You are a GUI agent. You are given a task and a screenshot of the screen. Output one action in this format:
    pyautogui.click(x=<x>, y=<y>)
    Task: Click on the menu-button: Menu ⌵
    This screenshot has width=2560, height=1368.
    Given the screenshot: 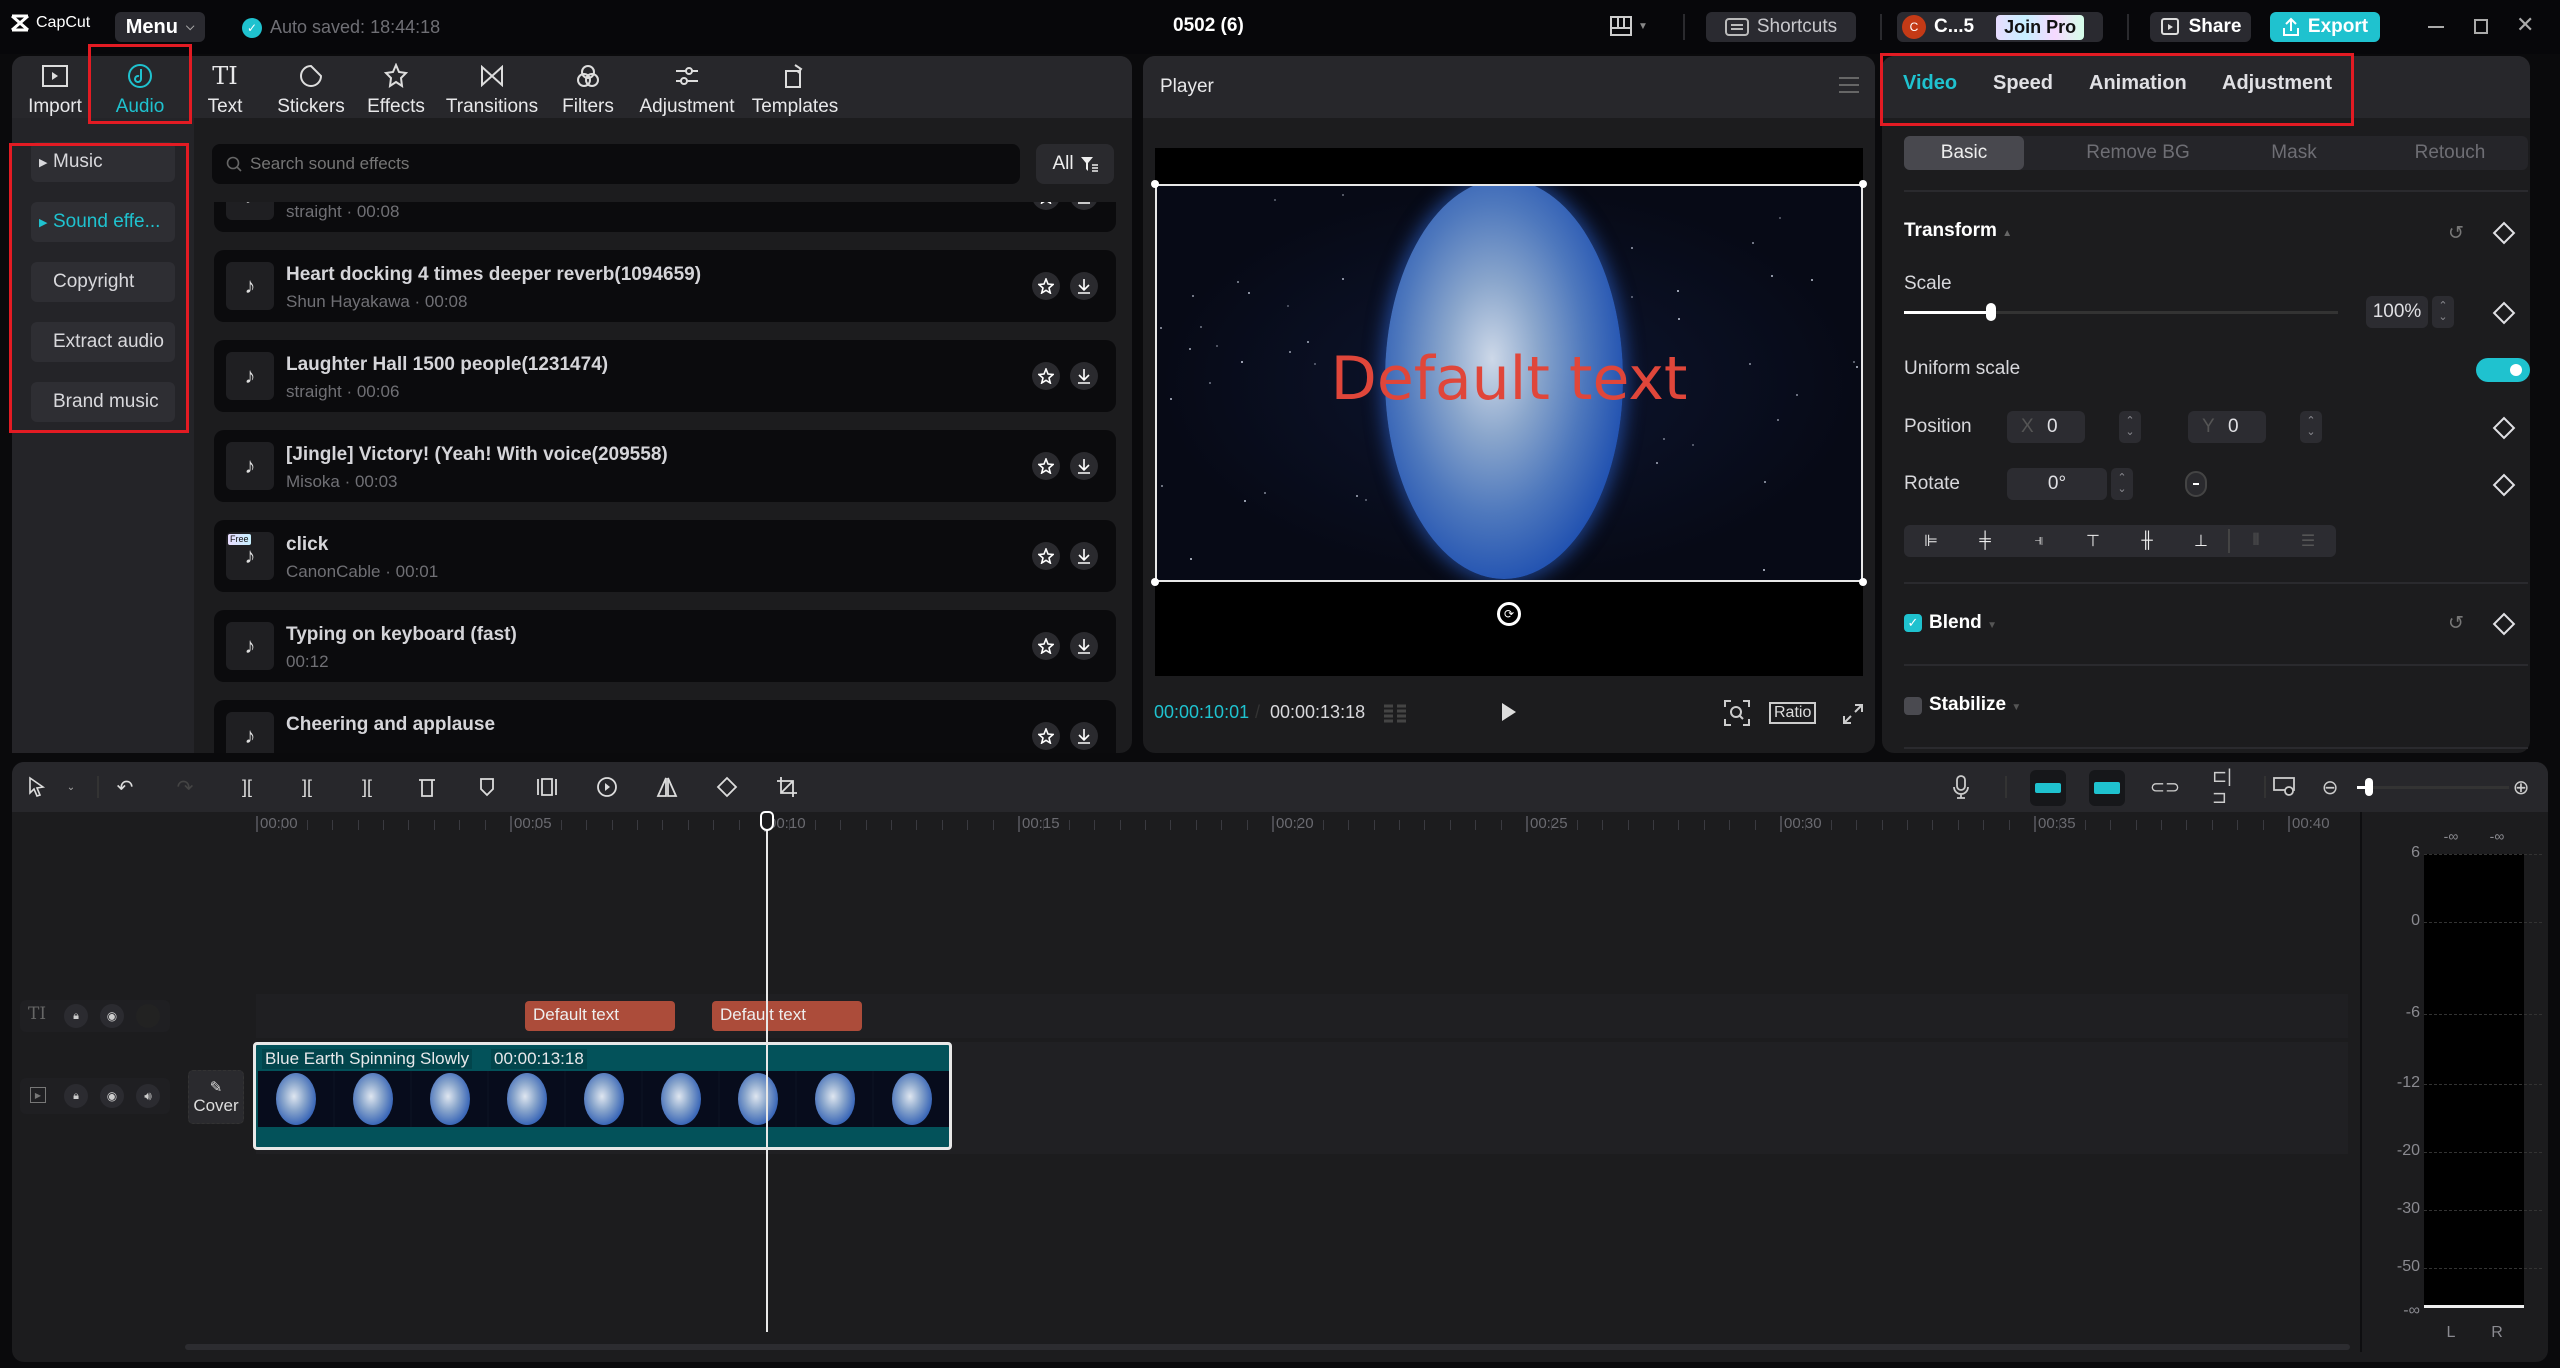 What is the action you would take?
    pyautogui.click(x=160, y=27)
    